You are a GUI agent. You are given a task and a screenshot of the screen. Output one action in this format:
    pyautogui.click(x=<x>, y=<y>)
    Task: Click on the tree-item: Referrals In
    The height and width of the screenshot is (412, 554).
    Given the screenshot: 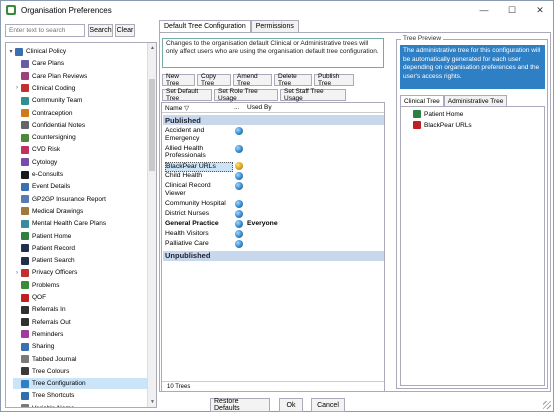 What is the action you would take?
    pyautogui.click(x=80, y=309)
    